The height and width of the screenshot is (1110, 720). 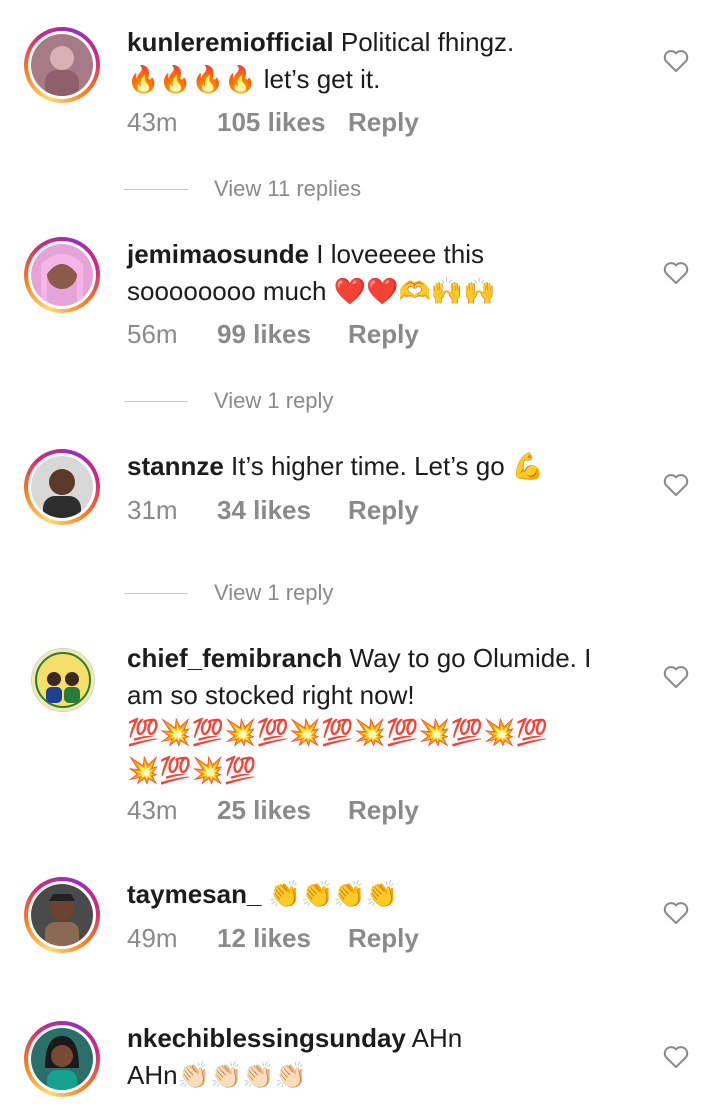 What do you see at coordinates (427, 42) in the screenshot?
I see `comment-text: Political fhingz.` at bounding box center [427, 42].